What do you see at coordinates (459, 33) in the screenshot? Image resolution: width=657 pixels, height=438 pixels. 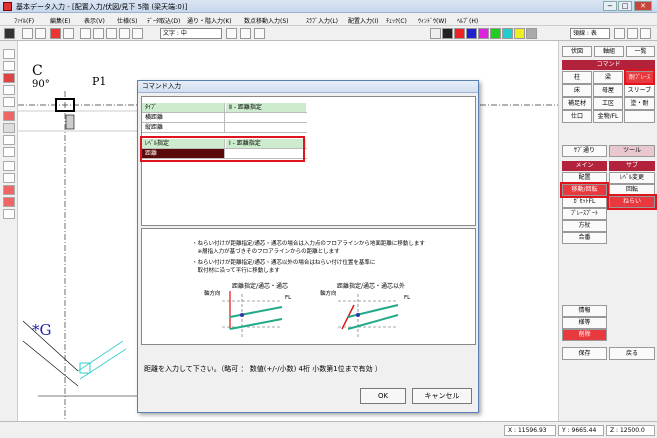 I see `color-red-icon` at bounding box center [459, 33].